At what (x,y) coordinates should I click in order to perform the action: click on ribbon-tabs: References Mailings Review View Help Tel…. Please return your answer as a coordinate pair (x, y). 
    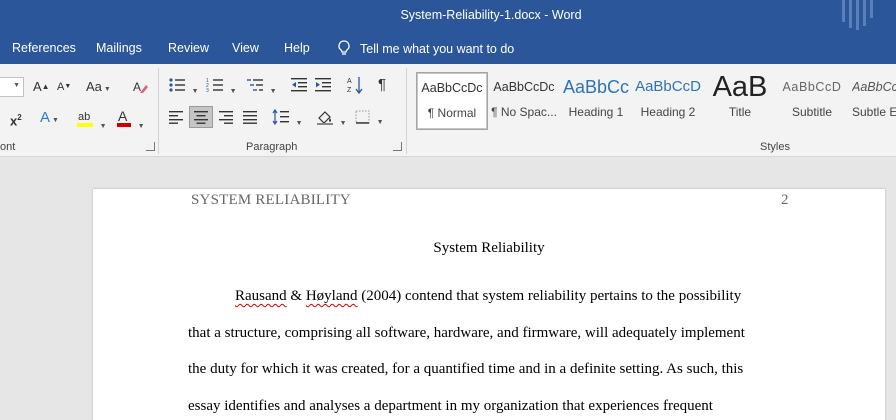
    Looking at the image, I should click on (448, 49).